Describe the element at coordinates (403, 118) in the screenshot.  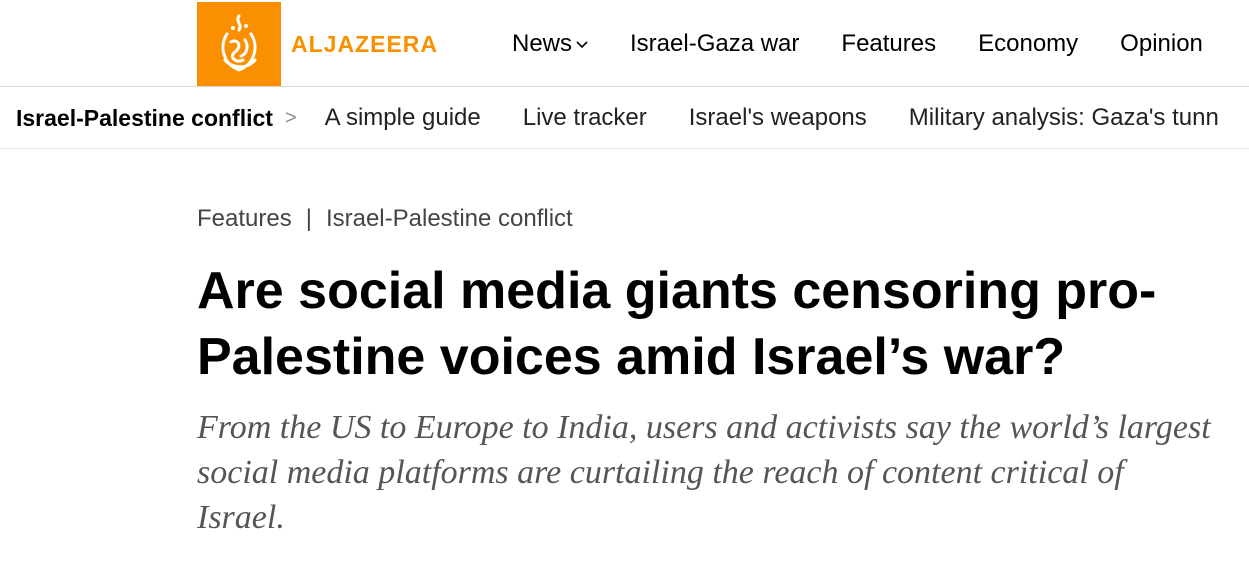
I see `subnav-link-simple-guide: A simple guide` at that location.